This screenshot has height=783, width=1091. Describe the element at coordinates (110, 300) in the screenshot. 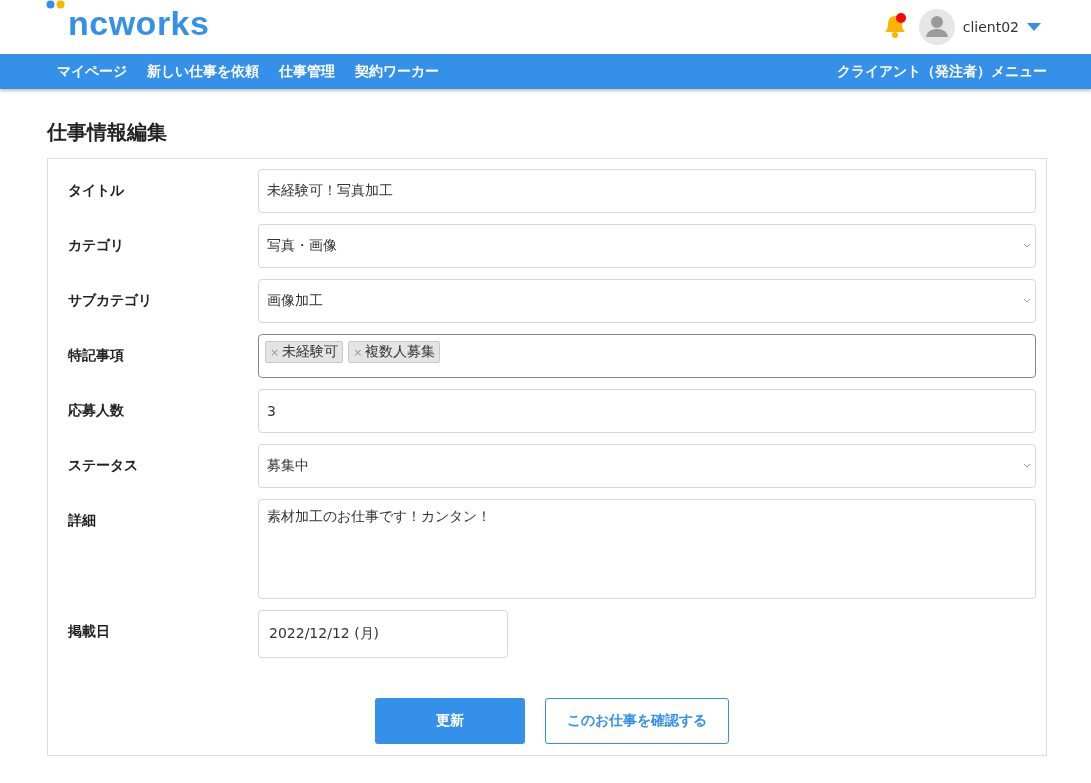

I see `field-label: サブカテゴリ` at that location.